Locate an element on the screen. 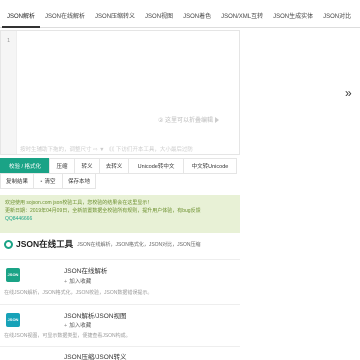 This screenshot has width=360, height=360. notice-line-1: 欢迎使用 sojson.com json校验工具，您校验的结果会在这里显示！ is located at coordinates (79, 203).